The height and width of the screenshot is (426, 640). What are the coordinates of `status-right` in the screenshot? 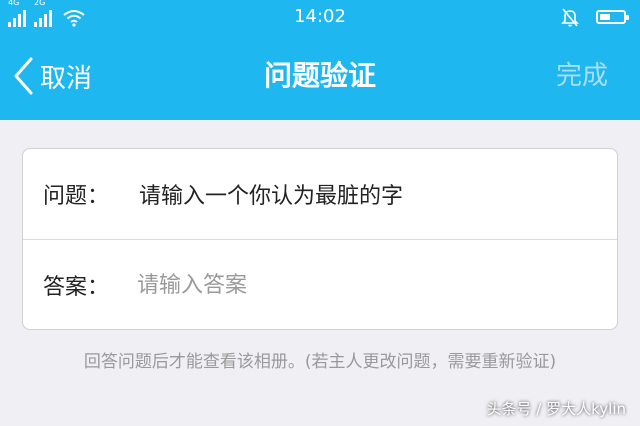 It's located at (594, 17).